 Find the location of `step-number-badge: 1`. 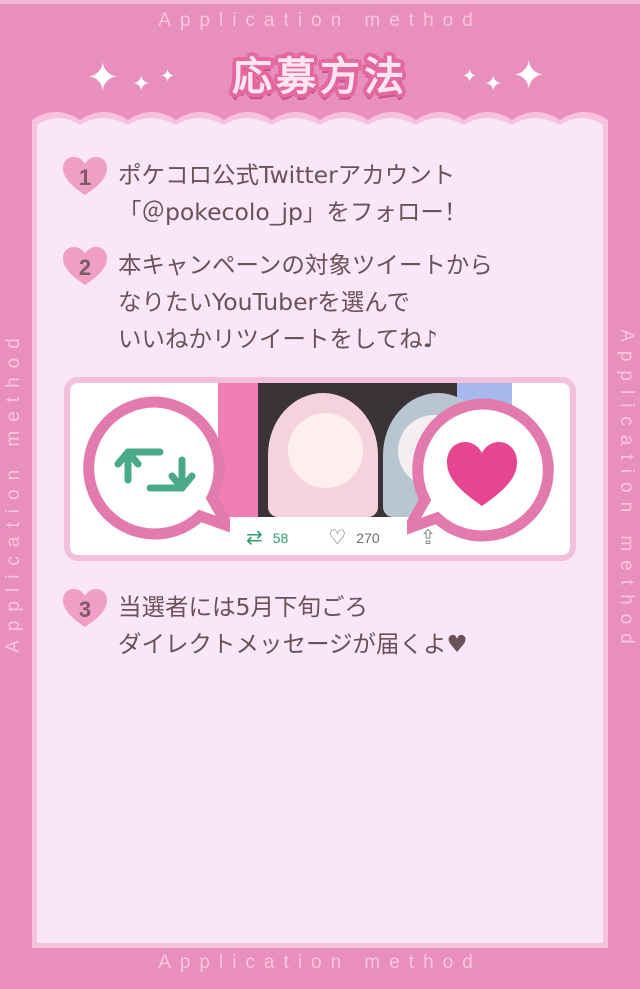

step-number-badge: 1 is located at coordinates (85, 177).